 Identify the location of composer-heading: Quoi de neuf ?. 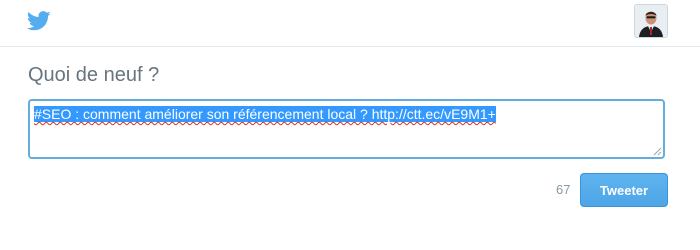
(94, 75).